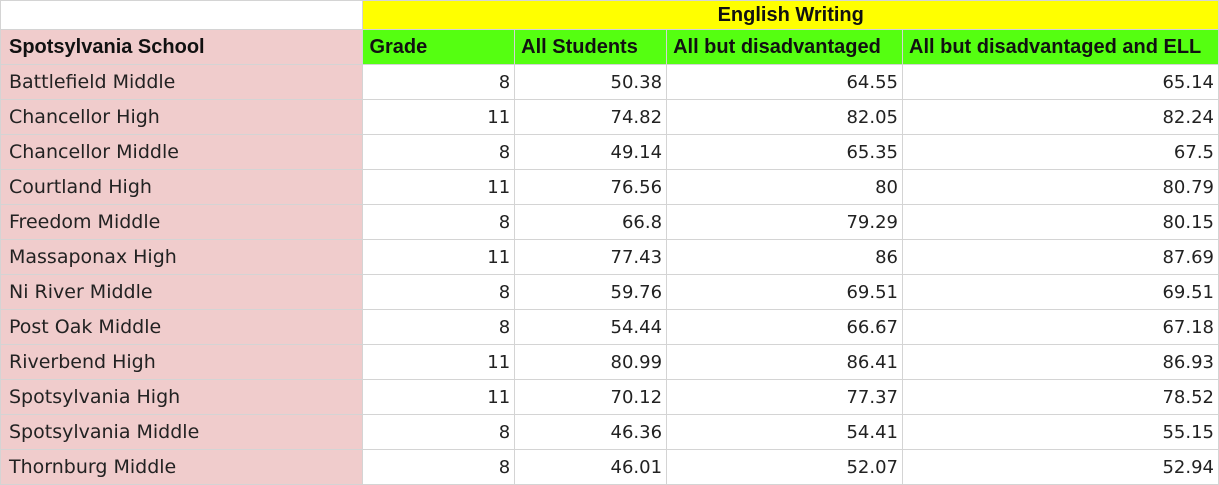 Image resolution: width=1219 pixels, height=485 pixels. I want to click on all-but-disadvantaged-cell: 86, so click(784, 257).